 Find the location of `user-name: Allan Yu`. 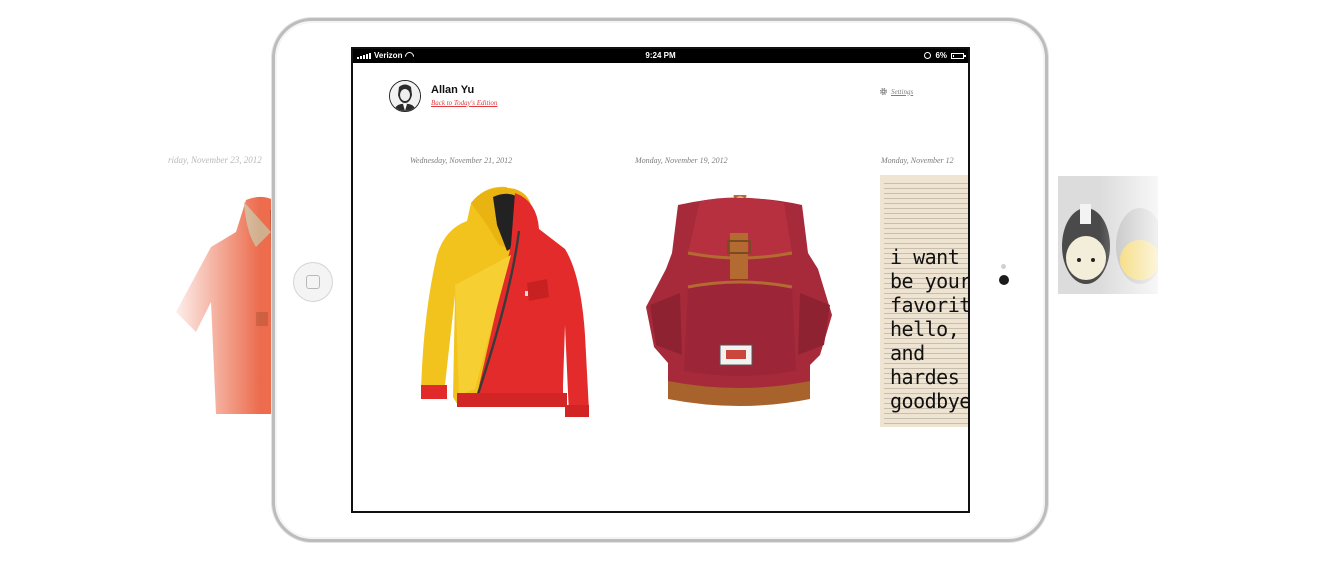

user-name: Allan Yu is located at coordinates (453, 90).